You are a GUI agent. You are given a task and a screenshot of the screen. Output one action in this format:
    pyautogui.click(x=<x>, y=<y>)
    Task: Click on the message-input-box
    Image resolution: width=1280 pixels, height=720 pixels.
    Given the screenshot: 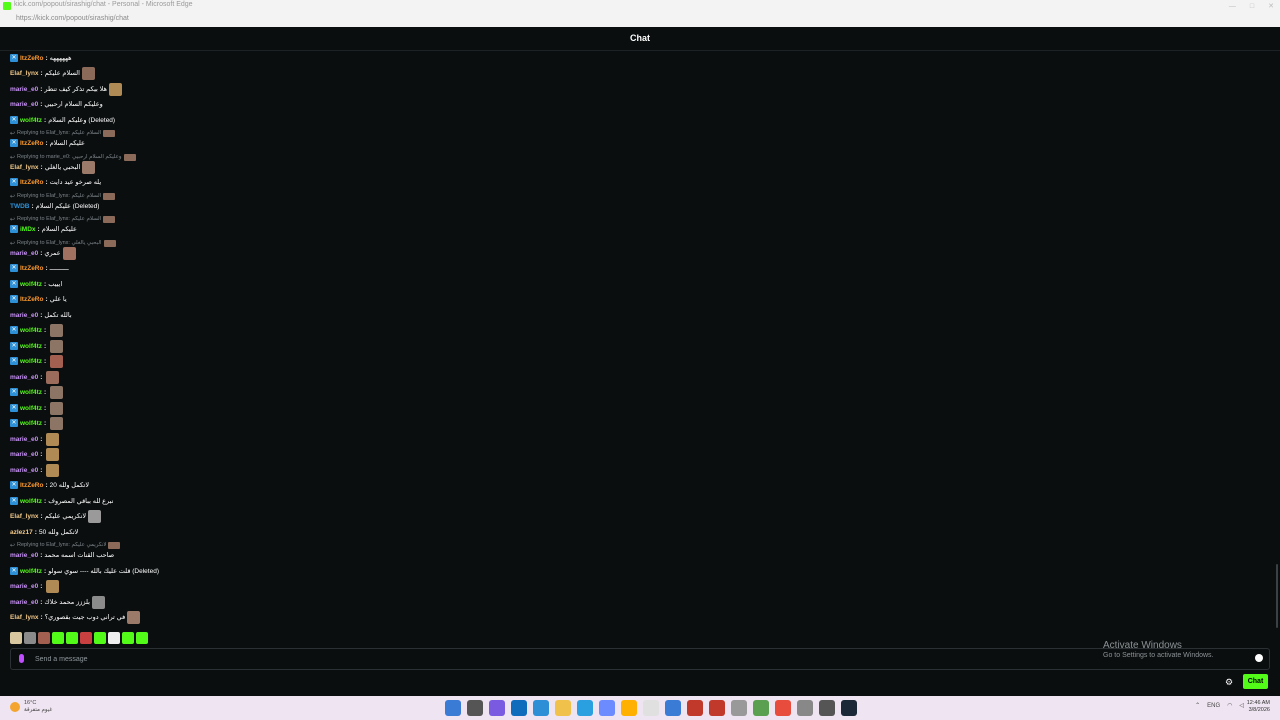 What is the action you would take?
    pyautogui.click(x=640, y=659)
    